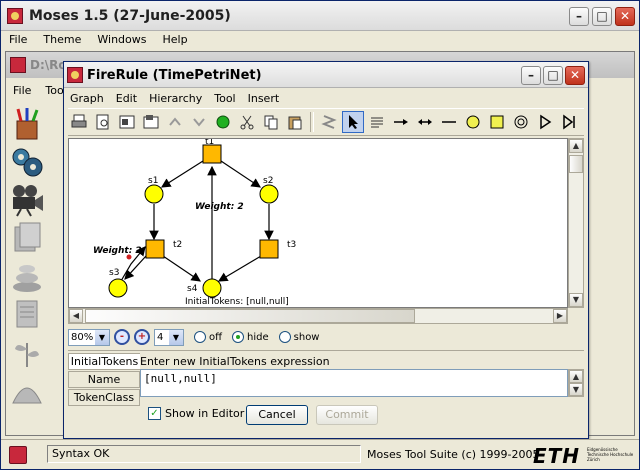 The image size is (640, 470). What do you see at coordinates (329, 122) in the screenshot?
I see `zigzag-icon` at bounding box center [329, 122].